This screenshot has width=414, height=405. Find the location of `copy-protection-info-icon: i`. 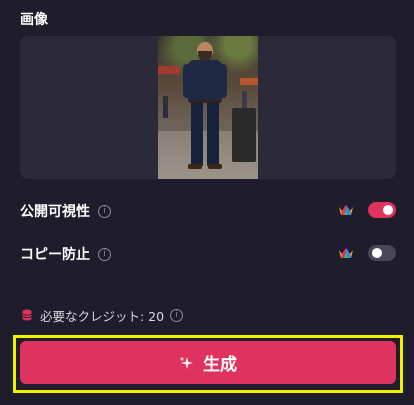

copy-protection-info-icon: i is located at coordinates (104, 254).